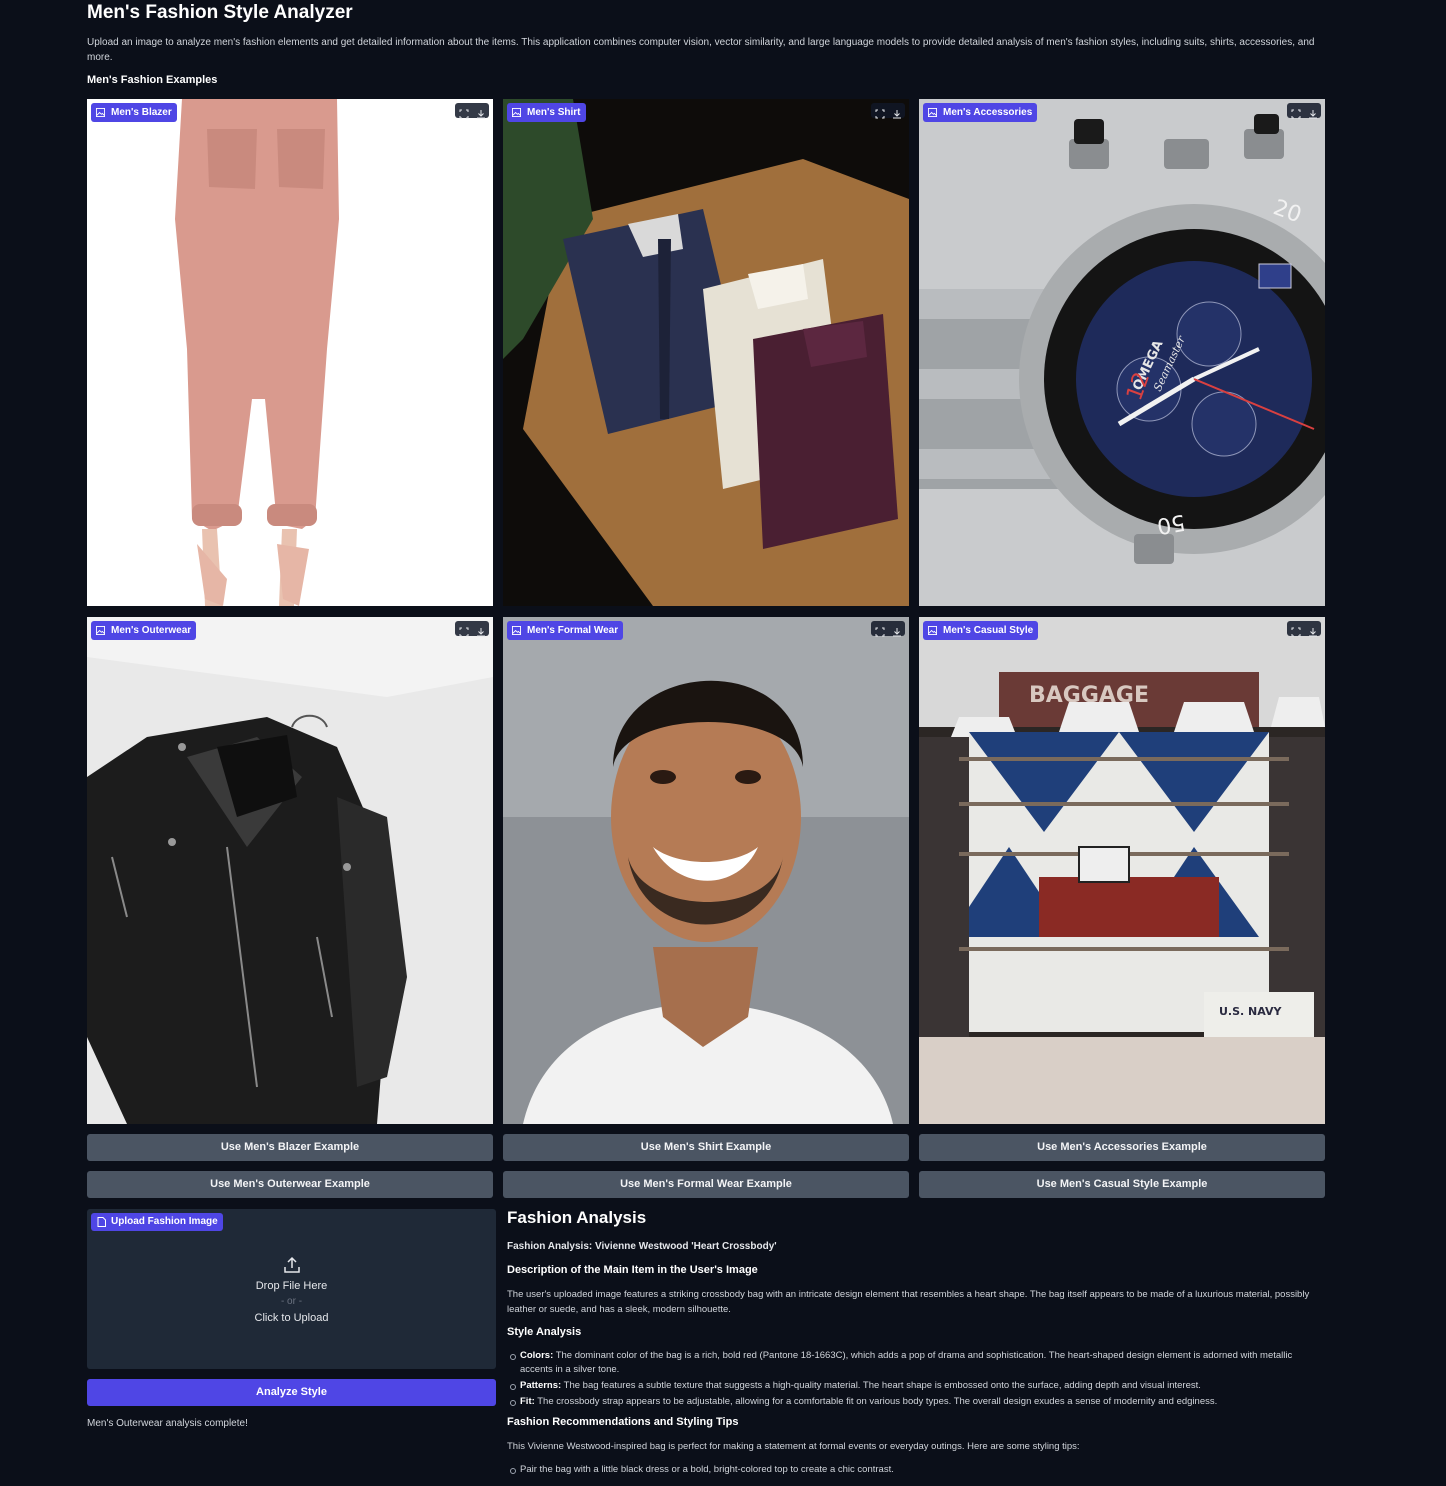  Describe the element at coordinates (544, 1332) in the screenshot. I see `style-heading: Style Analysis` at that location.